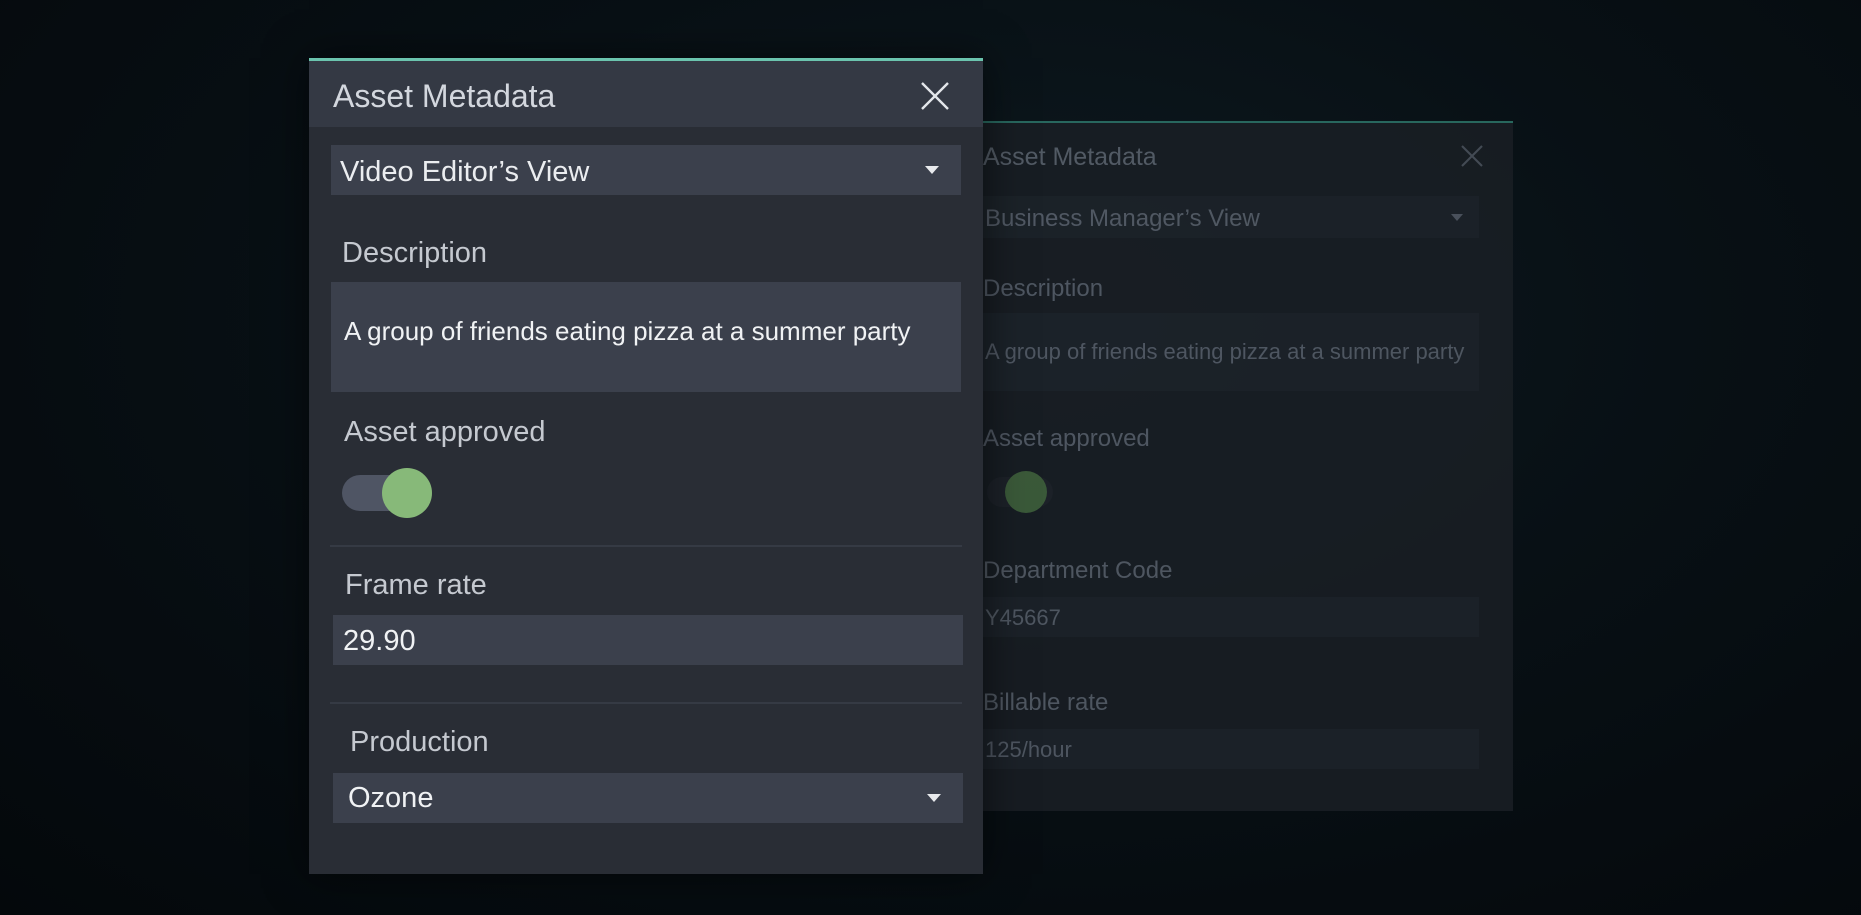 The height and width of the screenshot is (915, 1861). What do you see at coordinates (419, 742) in the screenshot?
I see `production-label: Production` at bounding box center [419, 742].